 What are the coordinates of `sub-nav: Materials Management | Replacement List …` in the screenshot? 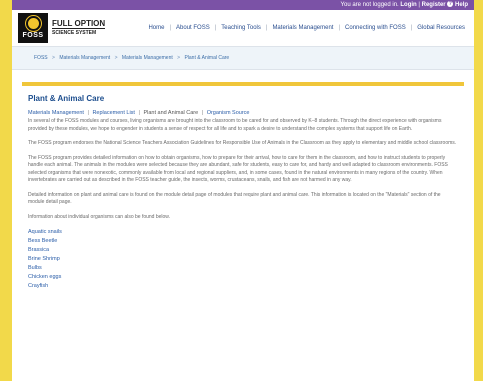 It's located at (243, 113).